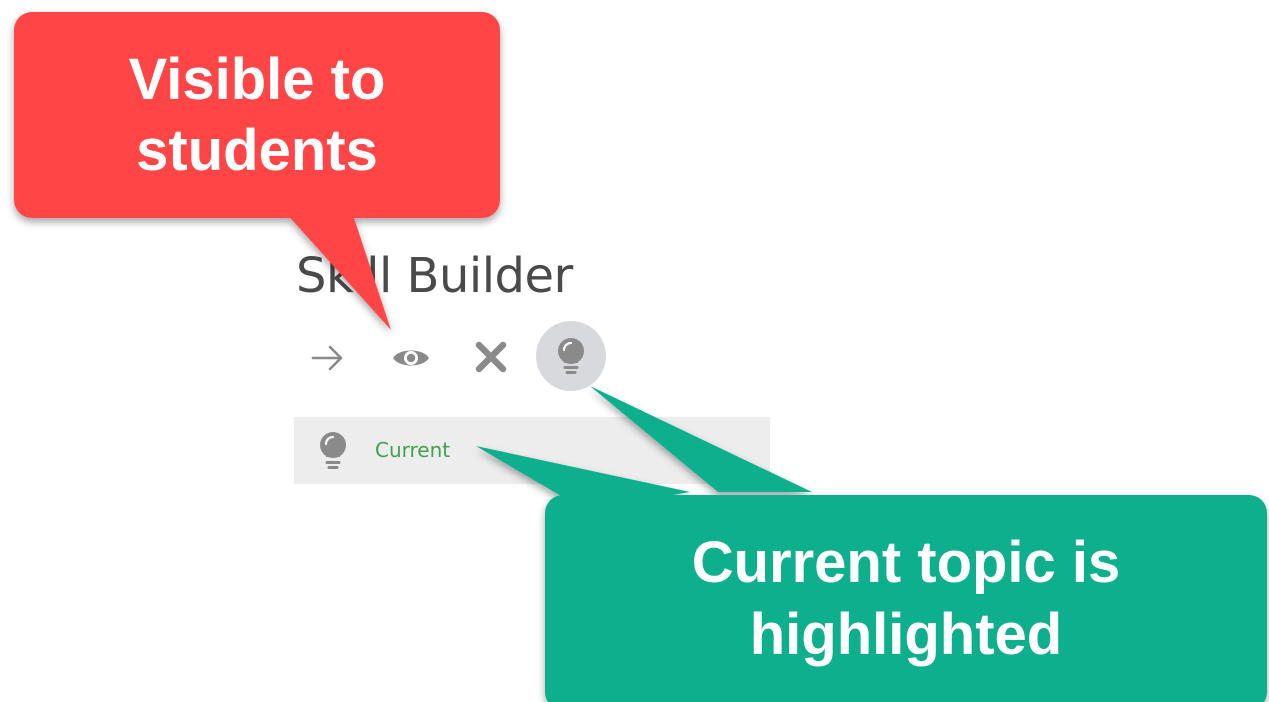 The image size is (1269, 702). What do you see at coordinates (257, 79) in the screenshot?
I see `callout-visible-line-1: Visible to` at bounding box center [257, 79].